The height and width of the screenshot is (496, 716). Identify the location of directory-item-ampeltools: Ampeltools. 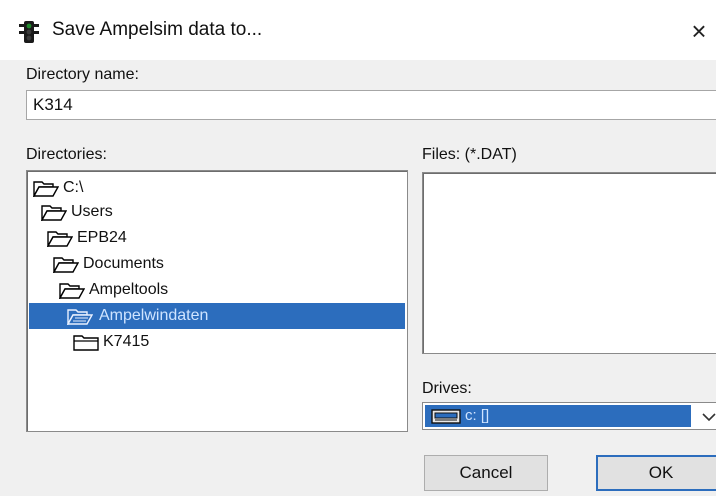
(231, 290).